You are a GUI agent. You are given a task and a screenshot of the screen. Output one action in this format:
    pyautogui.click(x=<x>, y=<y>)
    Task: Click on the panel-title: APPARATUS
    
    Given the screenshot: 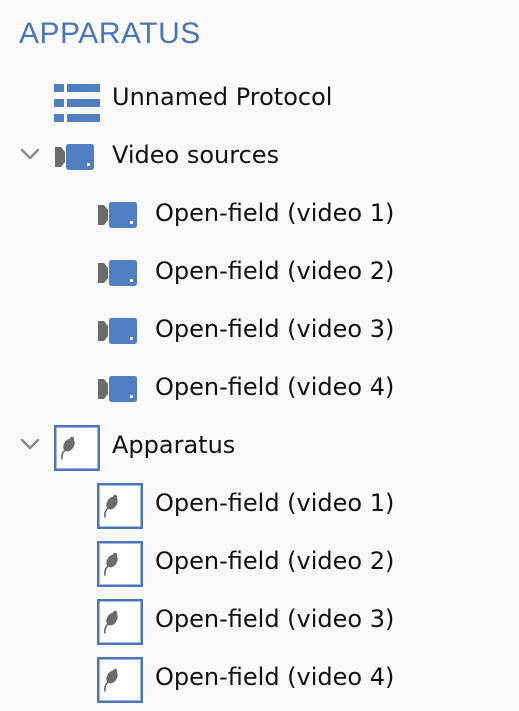 What is the action you would take?
    pyautogui.click(x=110, y=33)
    